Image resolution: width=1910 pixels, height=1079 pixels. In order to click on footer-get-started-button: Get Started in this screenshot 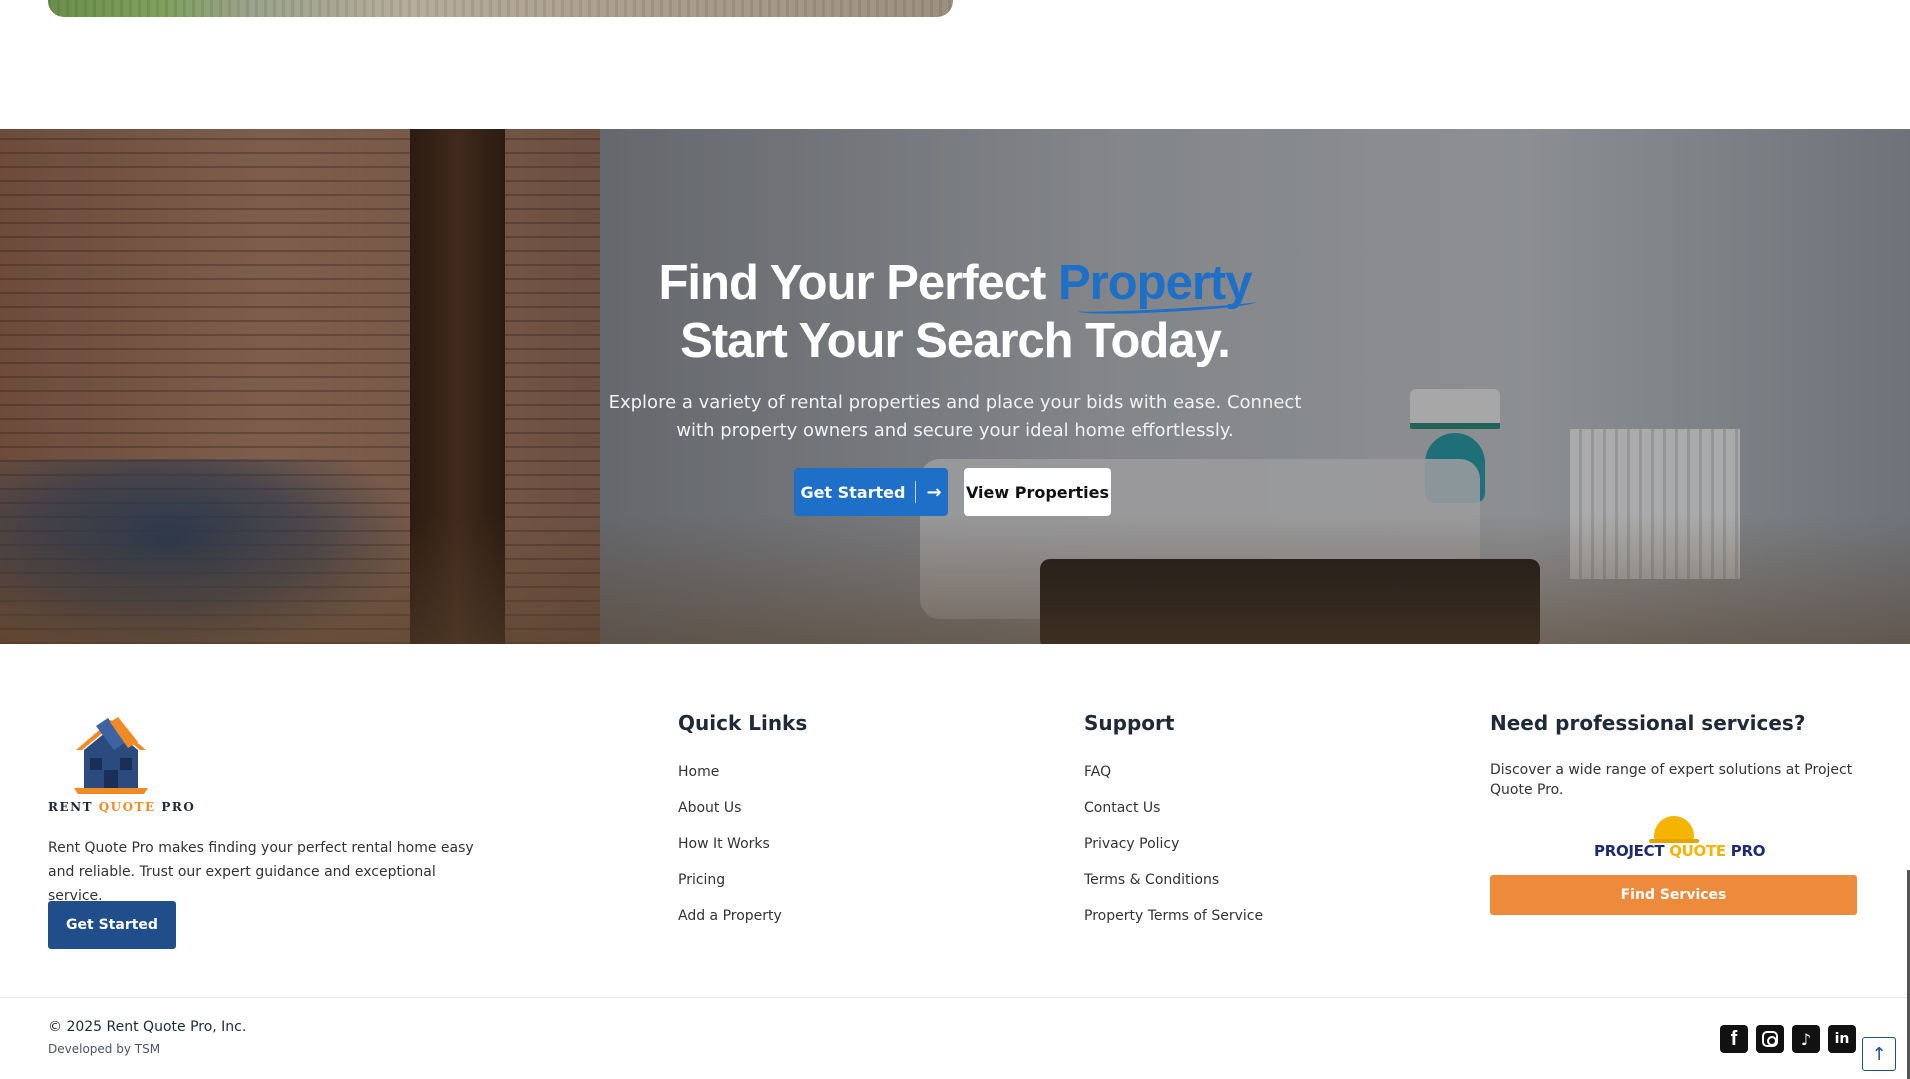, I will do `click(112, 925)`.